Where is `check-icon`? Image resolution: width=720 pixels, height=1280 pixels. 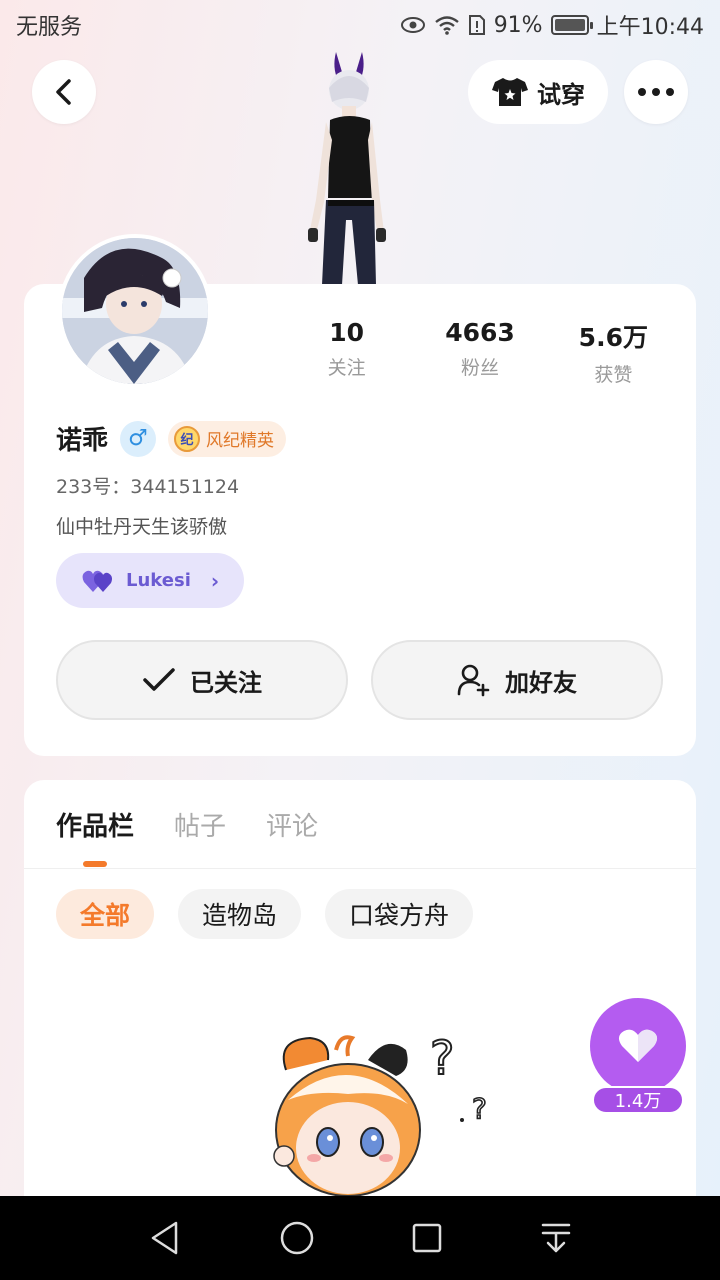
check-icon is located at coordinates (159, 679).